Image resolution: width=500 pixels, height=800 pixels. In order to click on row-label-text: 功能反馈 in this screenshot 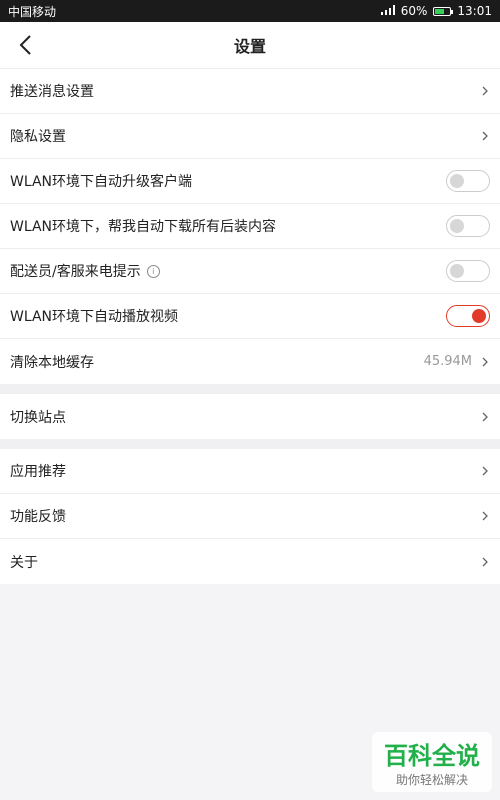, I will do `click(38, 517)`.